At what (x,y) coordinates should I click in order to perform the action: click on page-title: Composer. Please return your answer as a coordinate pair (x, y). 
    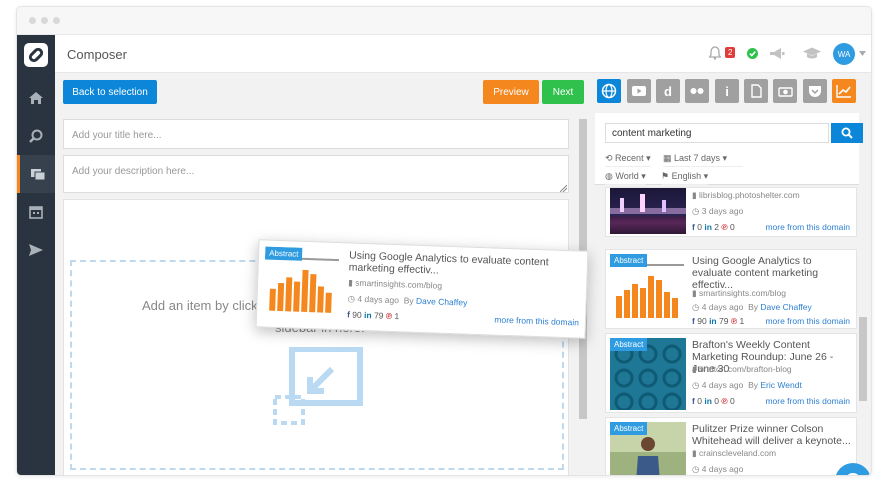
    Looking at the image, I should click on (97, 54).